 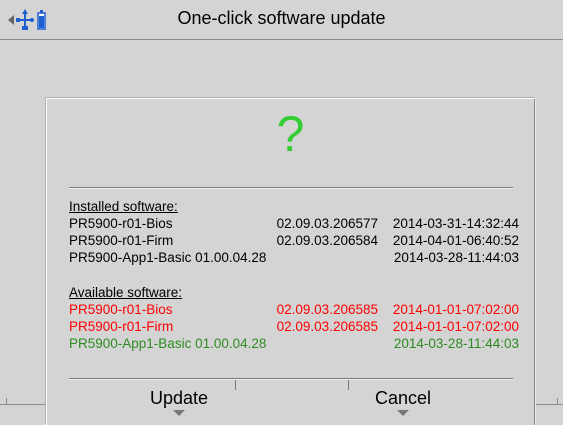 What do you see at coordinates (291, 188) in the screenshot?
I see `divider-top` at bounding box center [291, 188].